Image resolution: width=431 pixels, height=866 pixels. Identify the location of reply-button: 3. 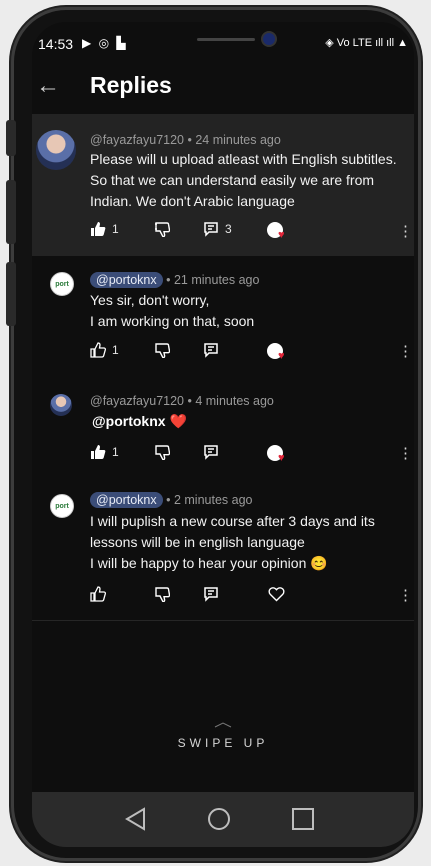
(217, 229).